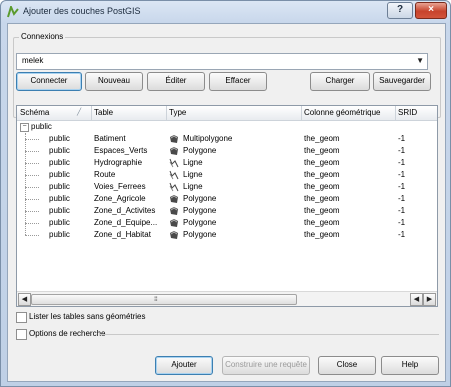 The width and height of the screenshot is (451, 387). What do you see at coordinates (407, 112) in the screenshot?
I see `column-header-srid: SRID` at bounding box center [407, 112].